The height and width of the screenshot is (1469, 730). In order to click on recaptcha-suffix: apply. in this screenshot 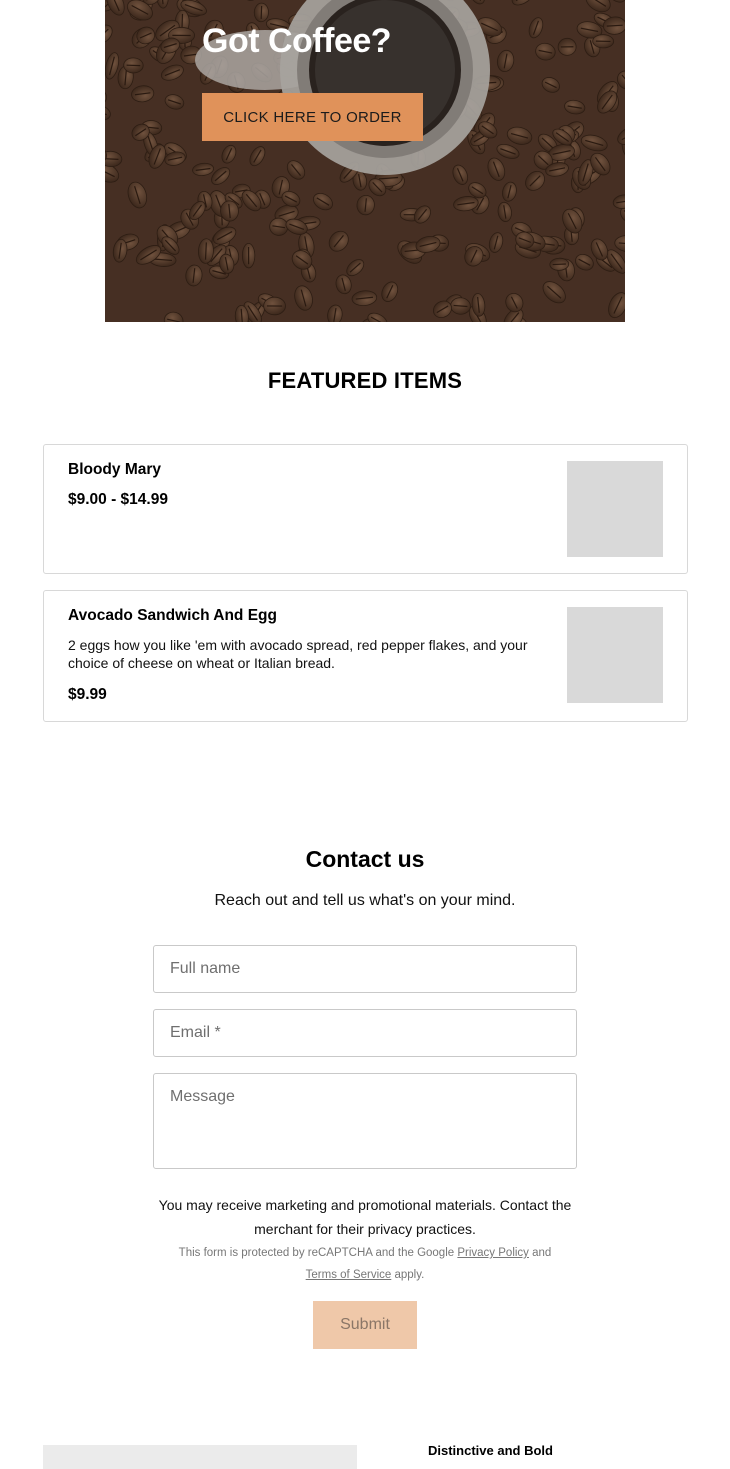, I will do `click(409, 1275)`.